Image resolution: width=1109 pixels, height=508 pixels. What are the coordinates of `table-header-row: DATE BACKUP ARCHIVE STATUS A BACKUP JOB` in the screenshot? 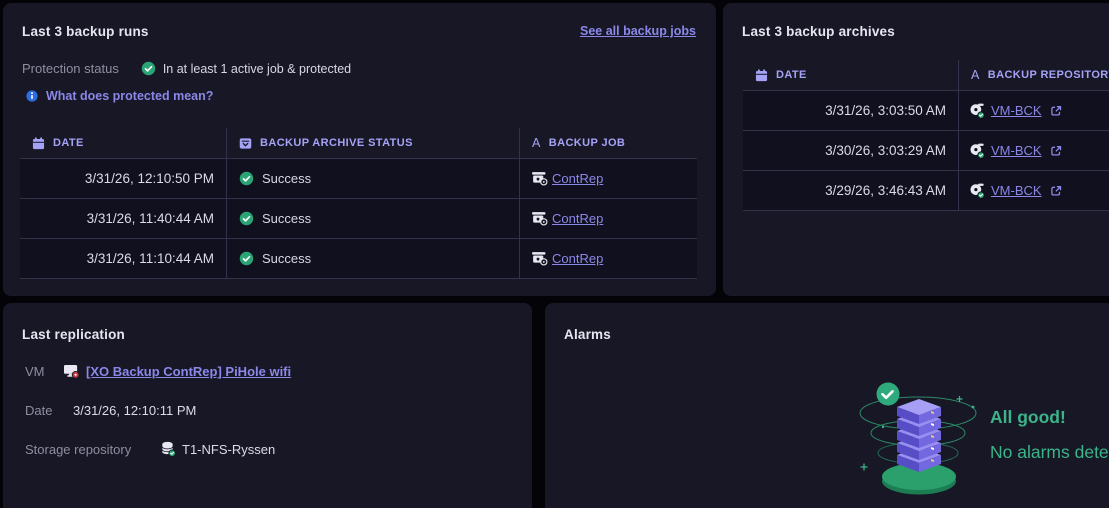 It's located at (358, 143).